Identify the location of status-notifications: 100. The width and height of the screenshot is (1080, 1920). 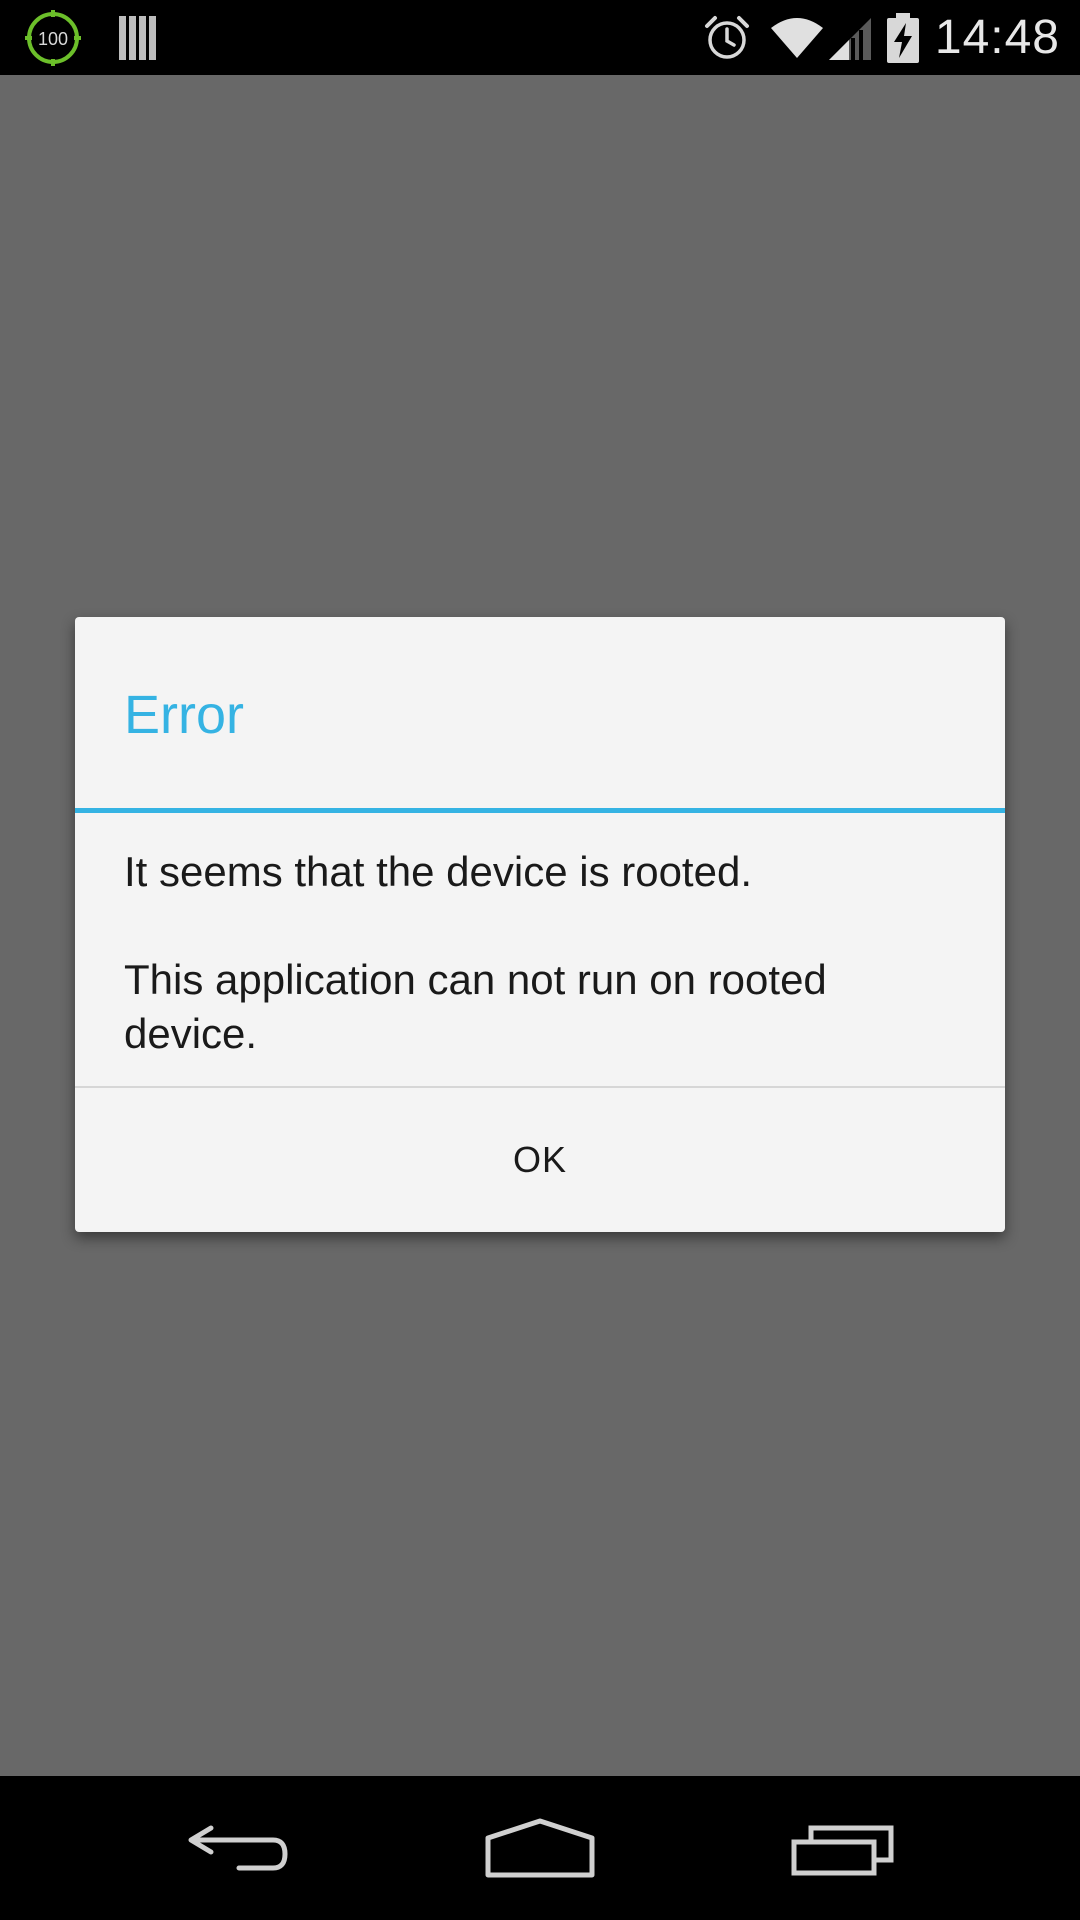
(91, 38).